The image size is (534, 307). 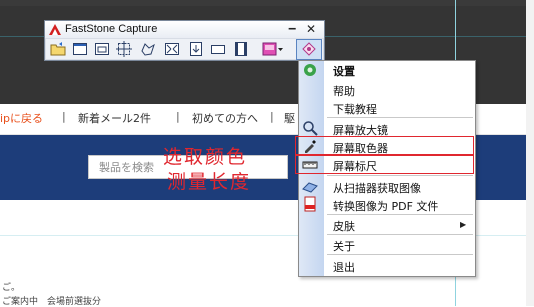 What do you see at coordinates (205, 157) in the screenshot?
I see `annotation-color-picker: 选取颜色` at bounding box center [205, 157].